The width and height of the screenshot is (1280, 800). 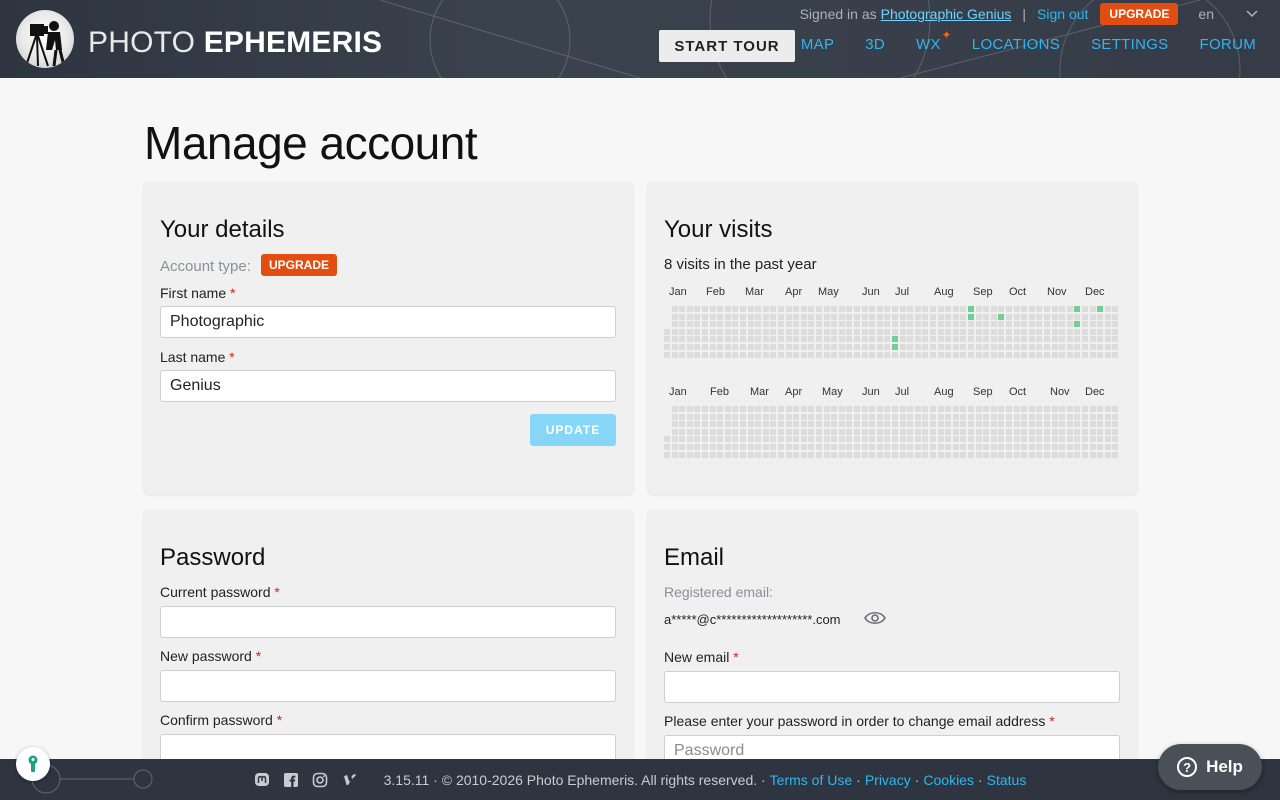 I want to click on month-label: Dec, so click(x=1095, y=292).